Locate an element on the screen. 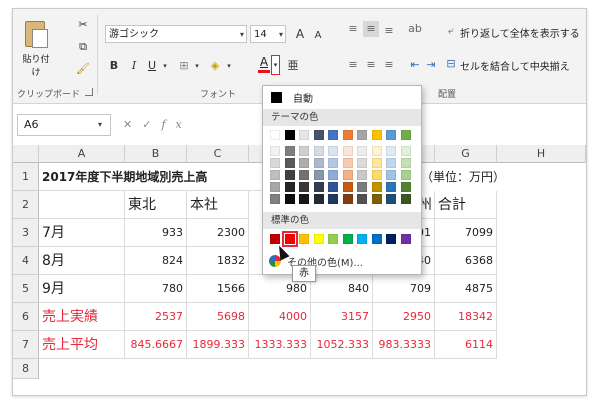 The width and height of the screenshot is (596, 400). row-header-4: 4 is located at coordinates (26, 261).